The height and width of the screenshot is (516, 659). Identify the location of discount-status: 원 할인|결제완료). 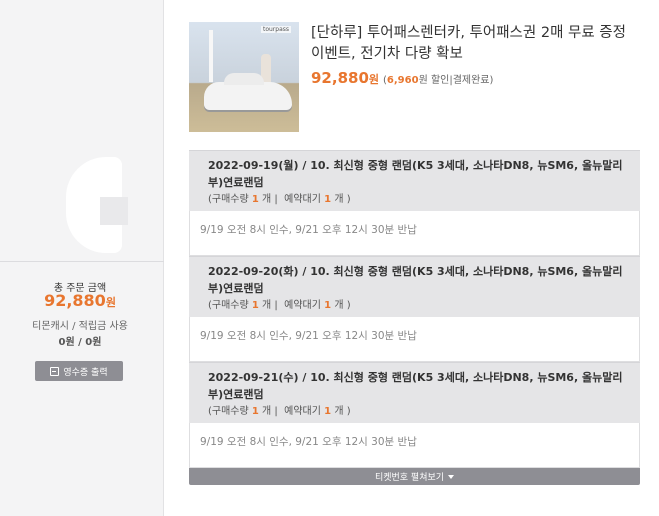
(456, 80).